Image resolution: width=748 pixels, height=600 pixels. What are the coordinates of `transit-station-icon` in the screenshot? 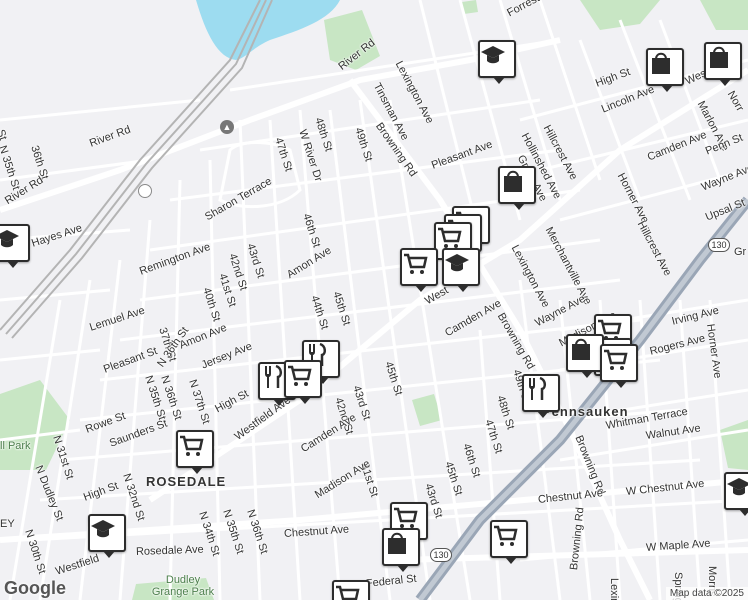 It's located at (145, 191).